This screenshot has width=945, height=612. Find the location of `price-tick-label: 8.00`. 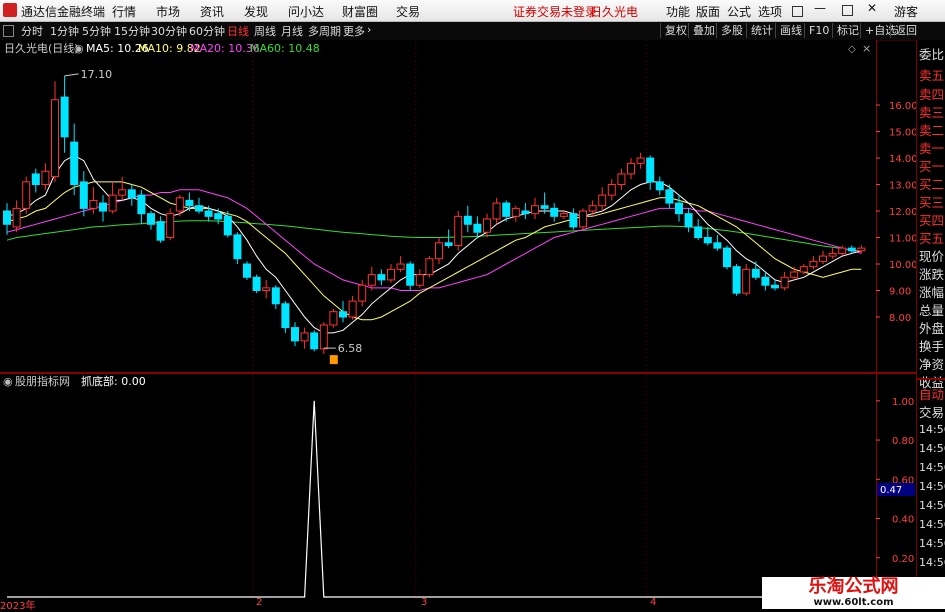

price-tick-label: 8.00 is located at coordinates (900, 318).